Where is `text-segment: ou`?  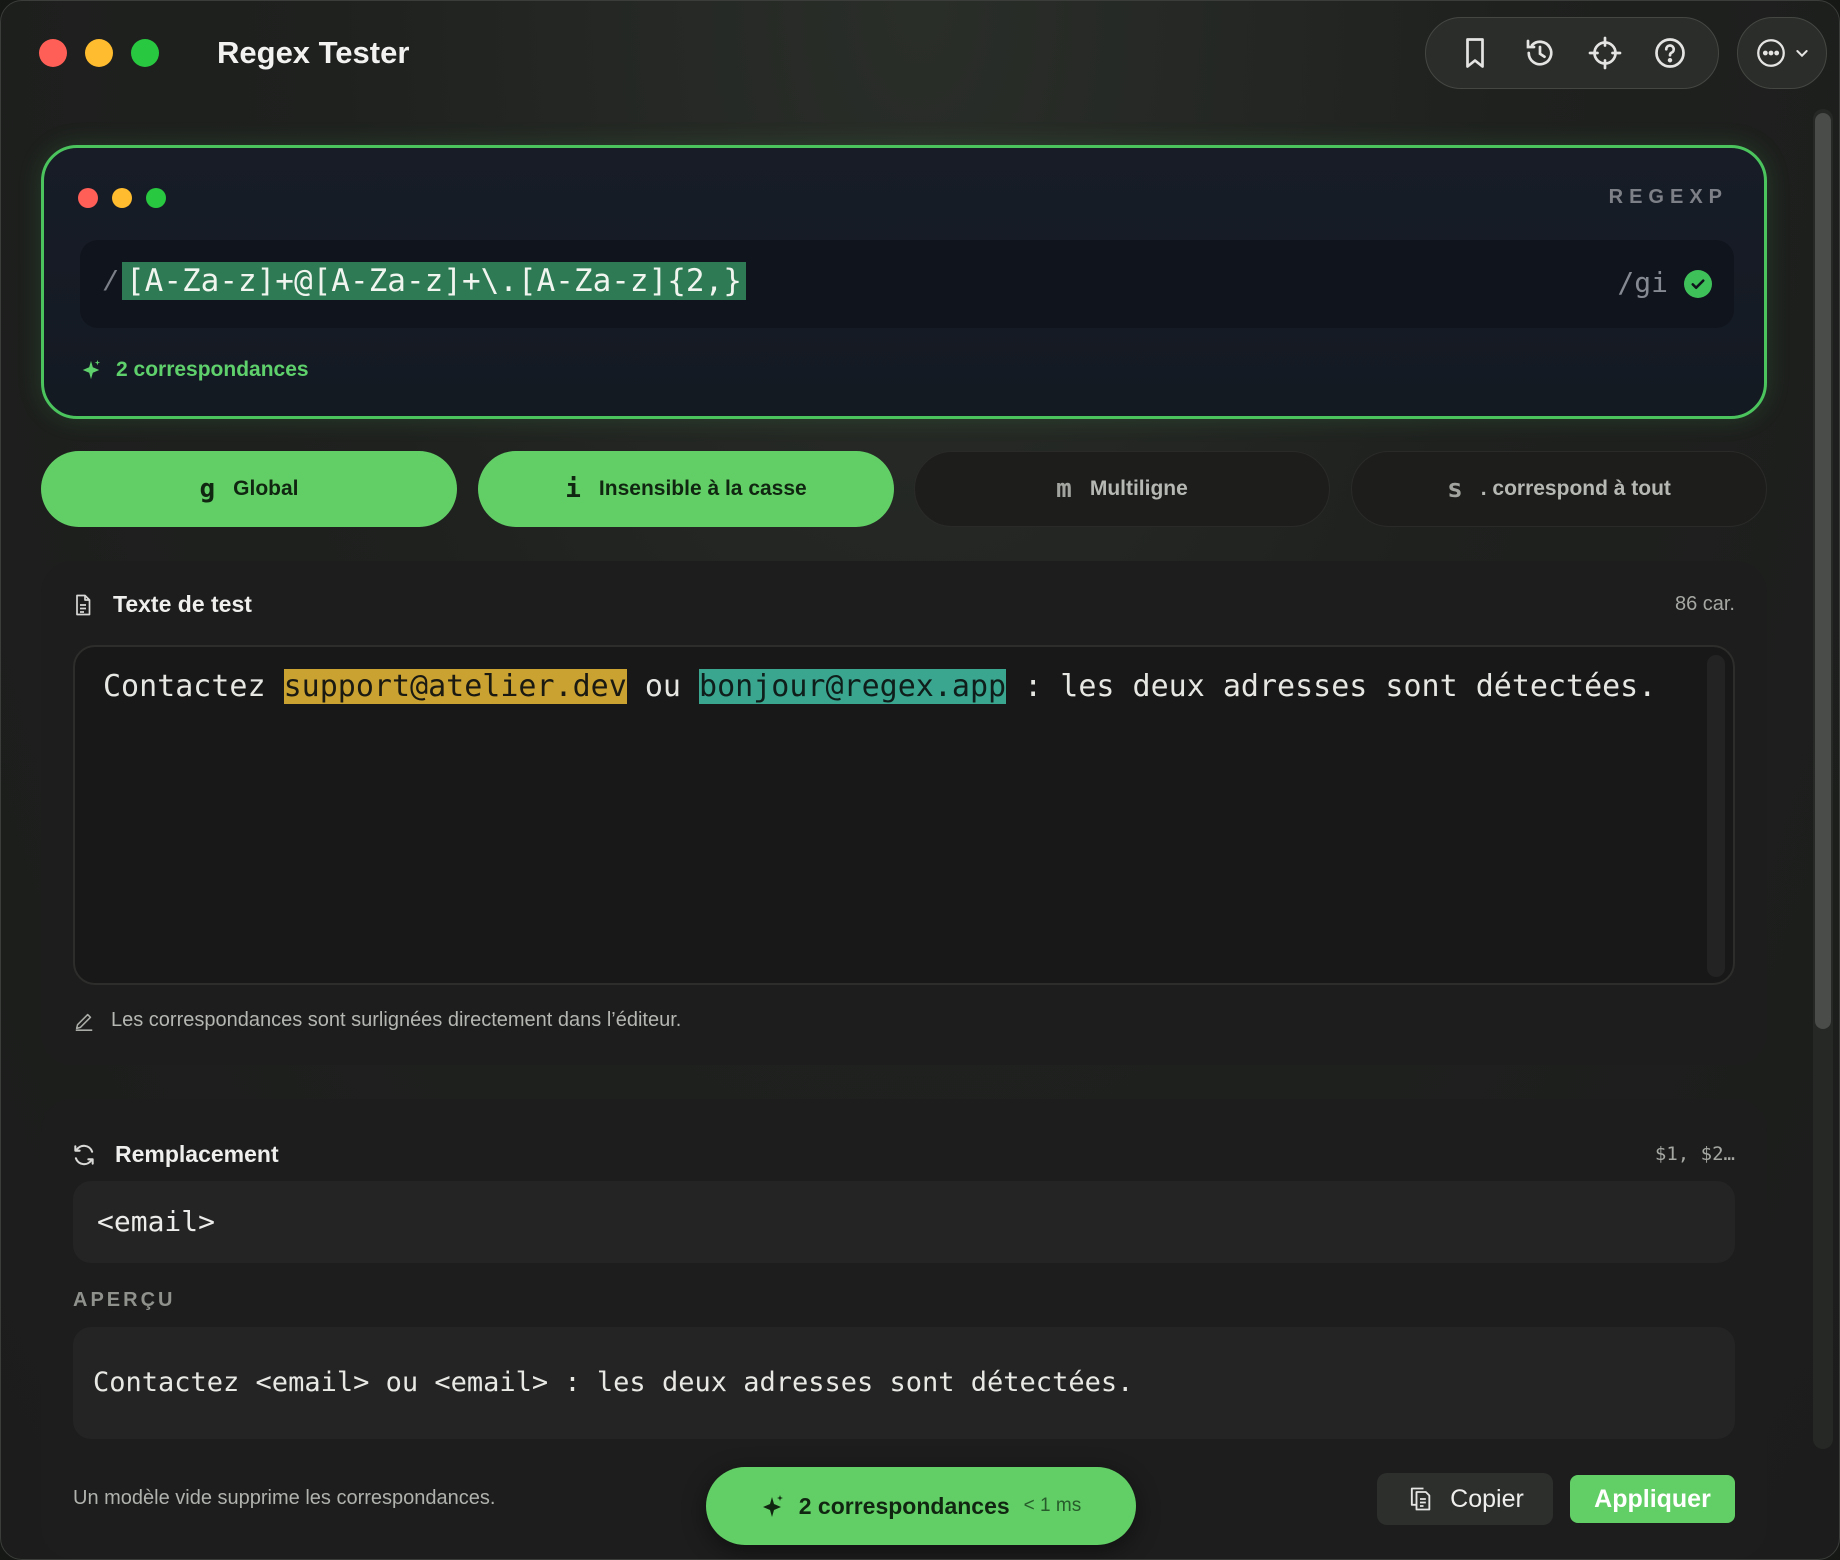 text-segment: ou is located at coordinates (663, 686).